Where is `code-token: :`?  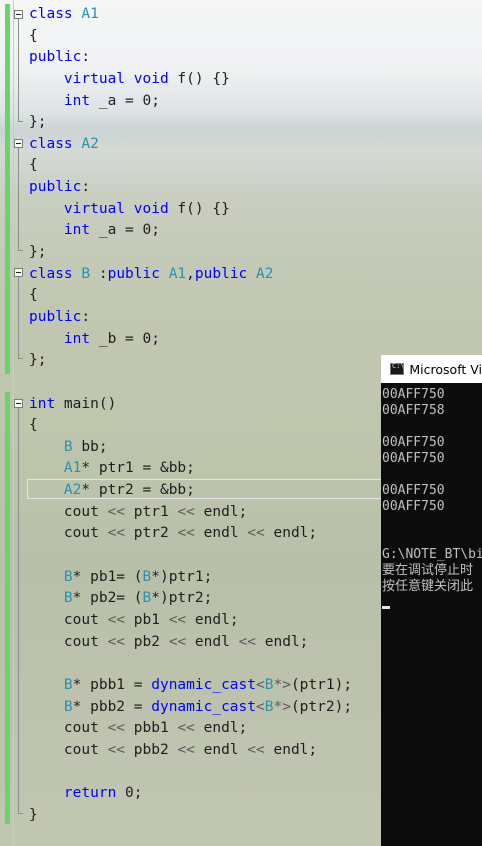 code-token: : is located at coordinates (86, 316).